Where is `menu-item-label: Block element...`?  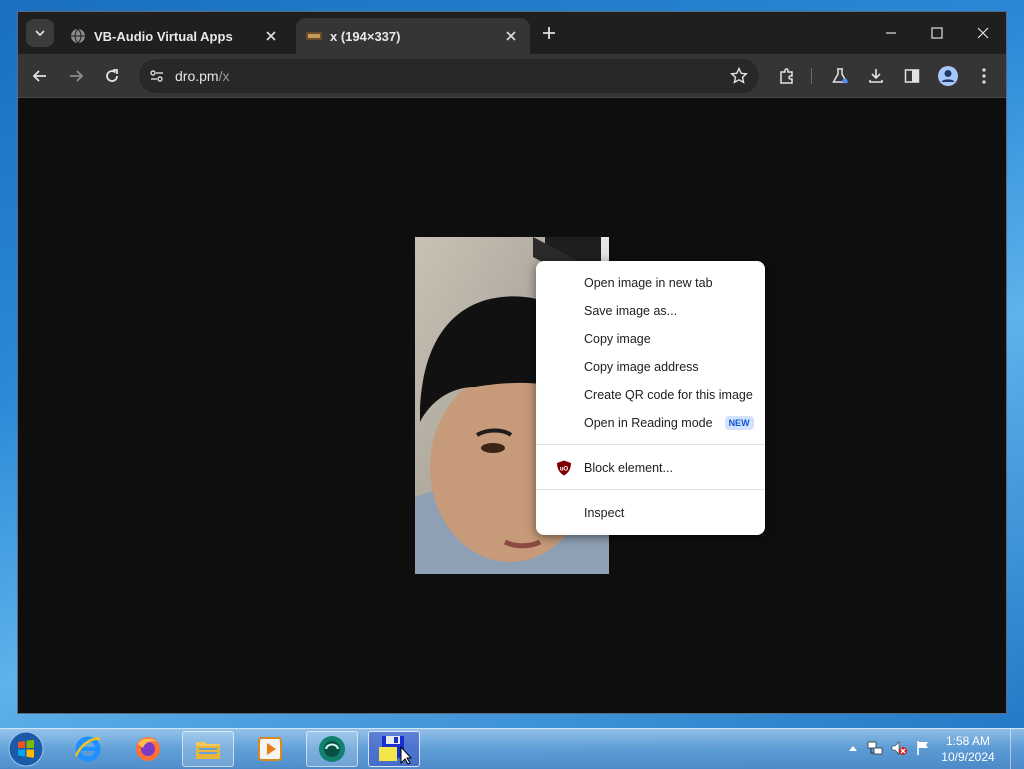 menu-item-label: Block element... is located at coordinates (628, 468).